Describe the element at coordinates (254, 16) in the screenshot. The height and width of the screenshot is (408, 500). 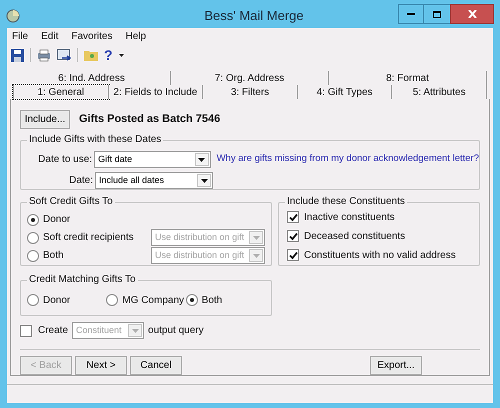
I see `window-title: Bess' Mail Merge` at that location.